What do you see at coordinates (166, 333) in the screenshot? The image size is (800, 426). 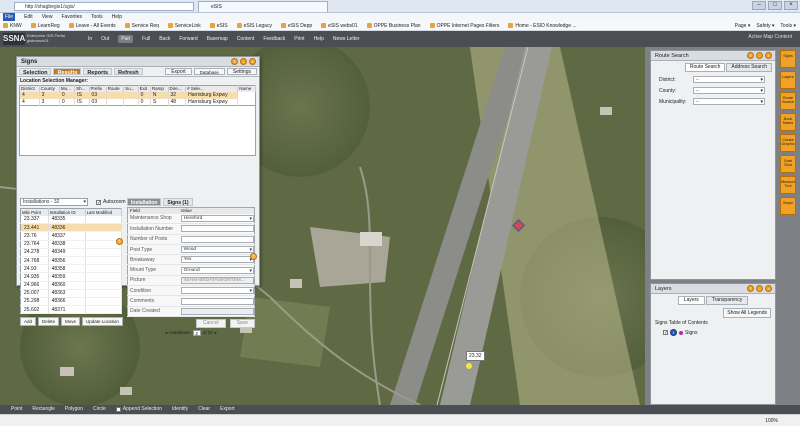 I see `pager-prev-icon: ◂` at bounding box center [166, 333].